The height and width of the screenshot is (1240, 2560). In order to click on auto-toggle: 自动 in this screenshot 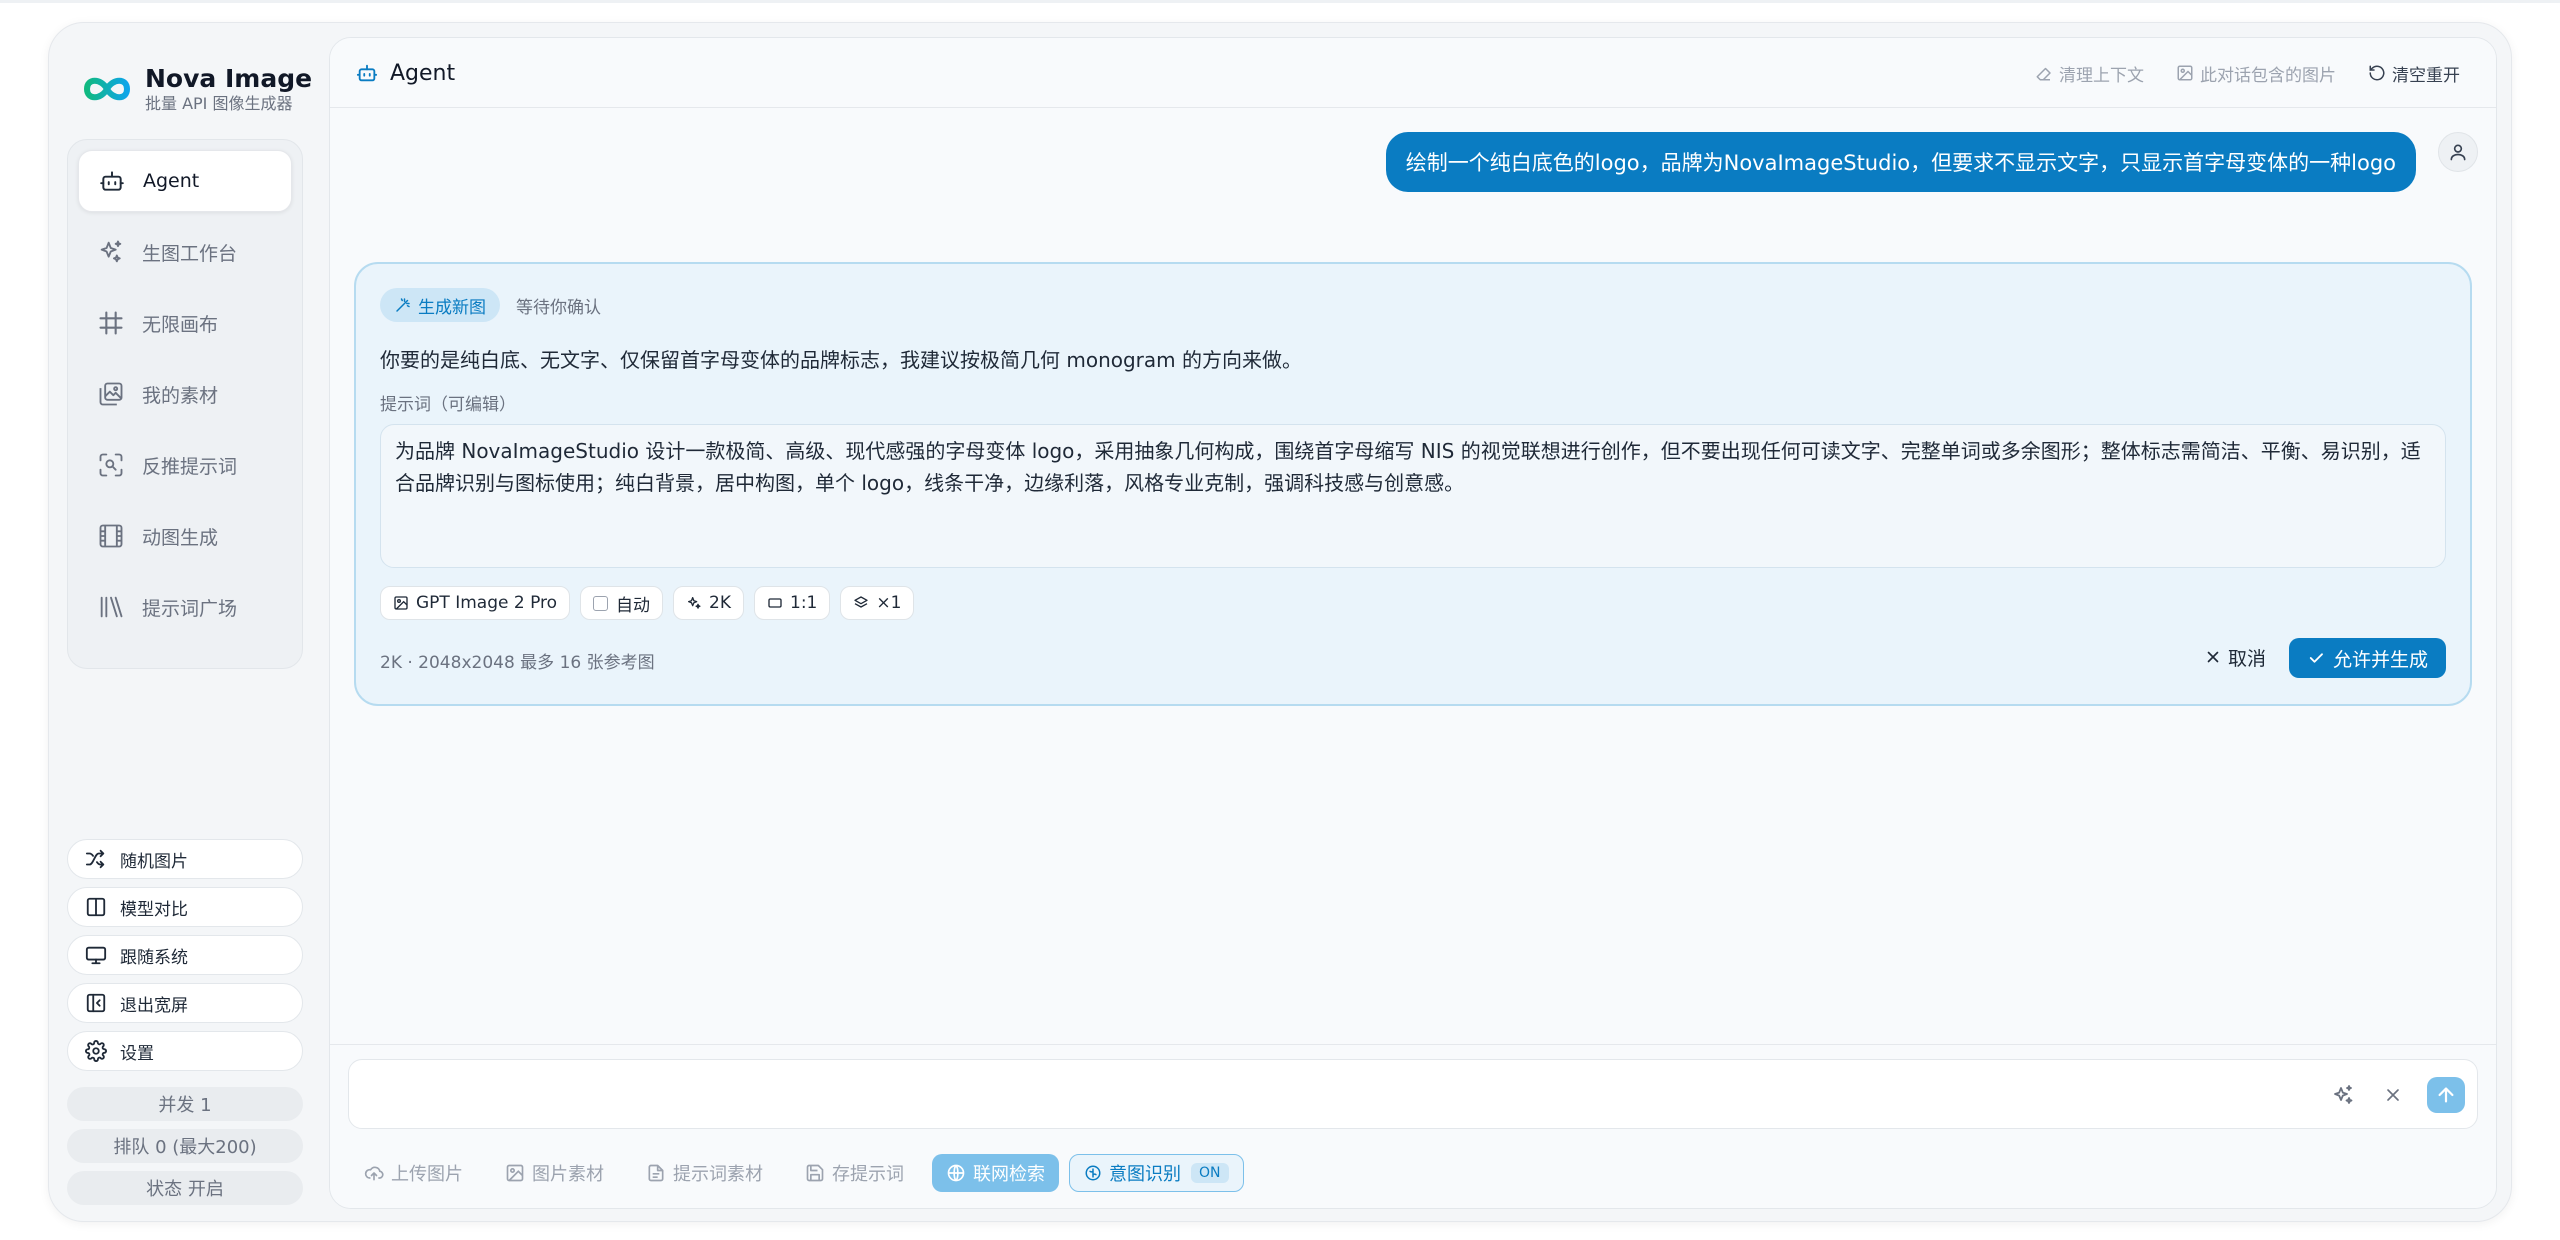, I will do `click(622, 603)`.